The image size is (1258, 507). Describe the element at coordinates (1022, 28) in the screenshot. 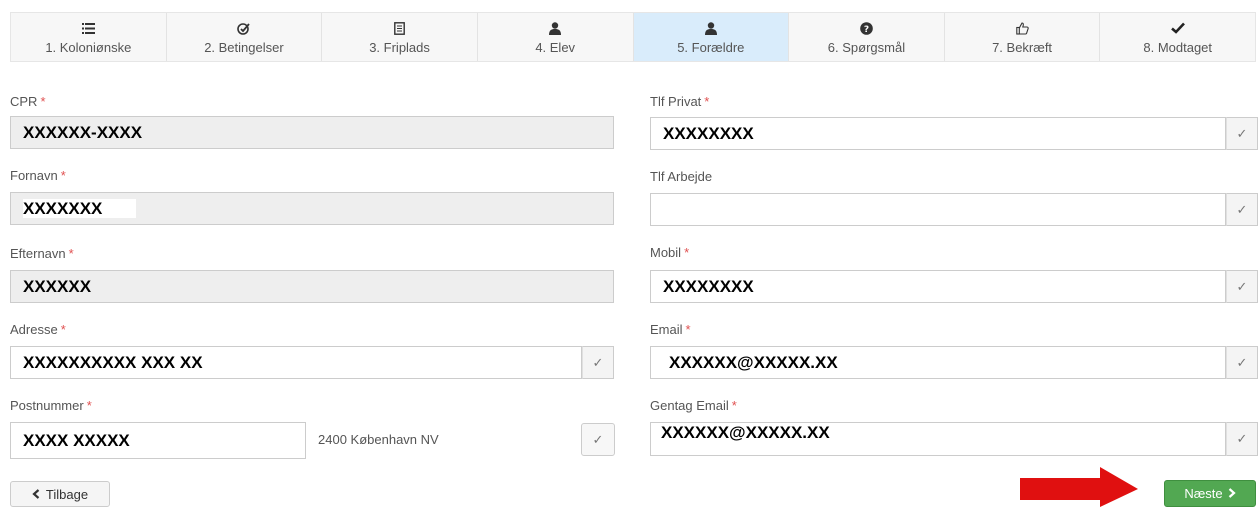

I see `thumbs-up-icon` at that location.